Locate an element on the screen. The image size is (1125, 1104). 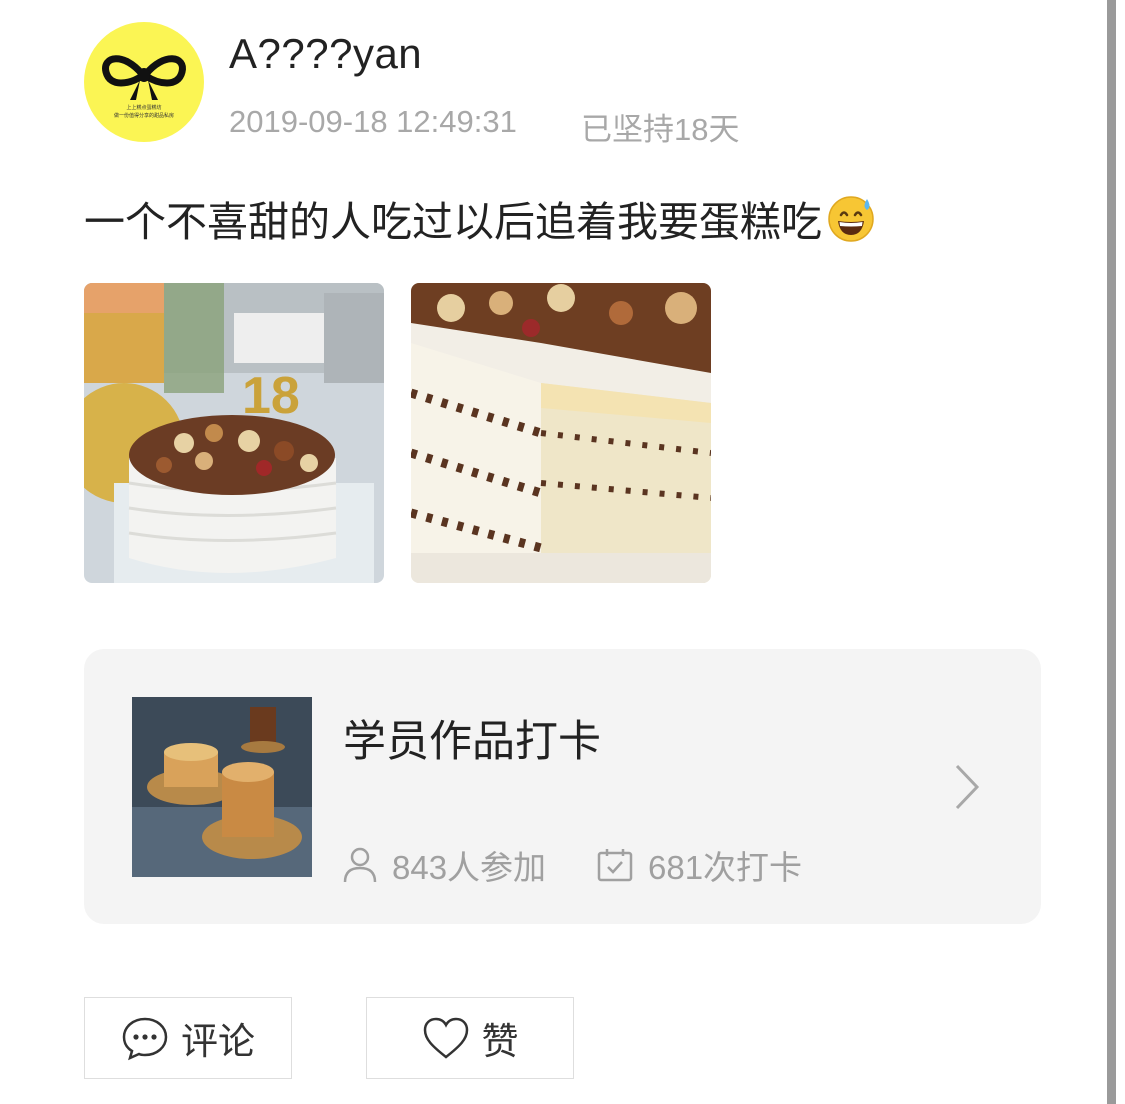
scrollbar is located at coordinates (1111, 552).